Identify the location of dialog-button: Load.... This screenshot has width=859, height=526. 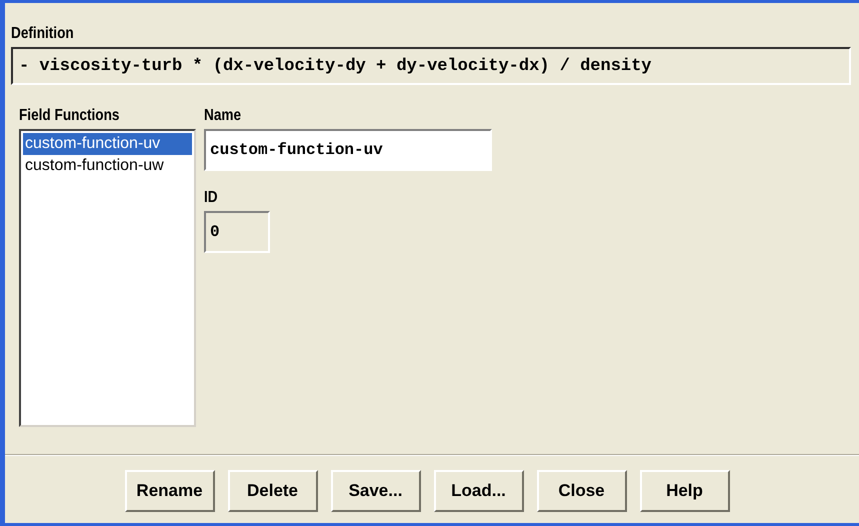
(479, 491).